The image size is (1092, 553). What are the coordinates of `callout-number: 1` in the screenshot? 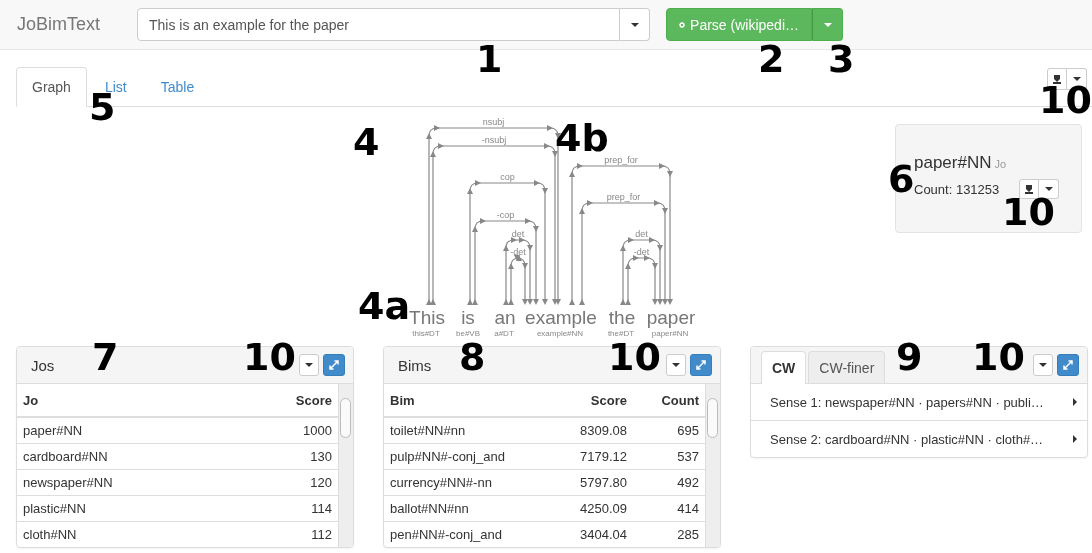 It's located at (489, 59).